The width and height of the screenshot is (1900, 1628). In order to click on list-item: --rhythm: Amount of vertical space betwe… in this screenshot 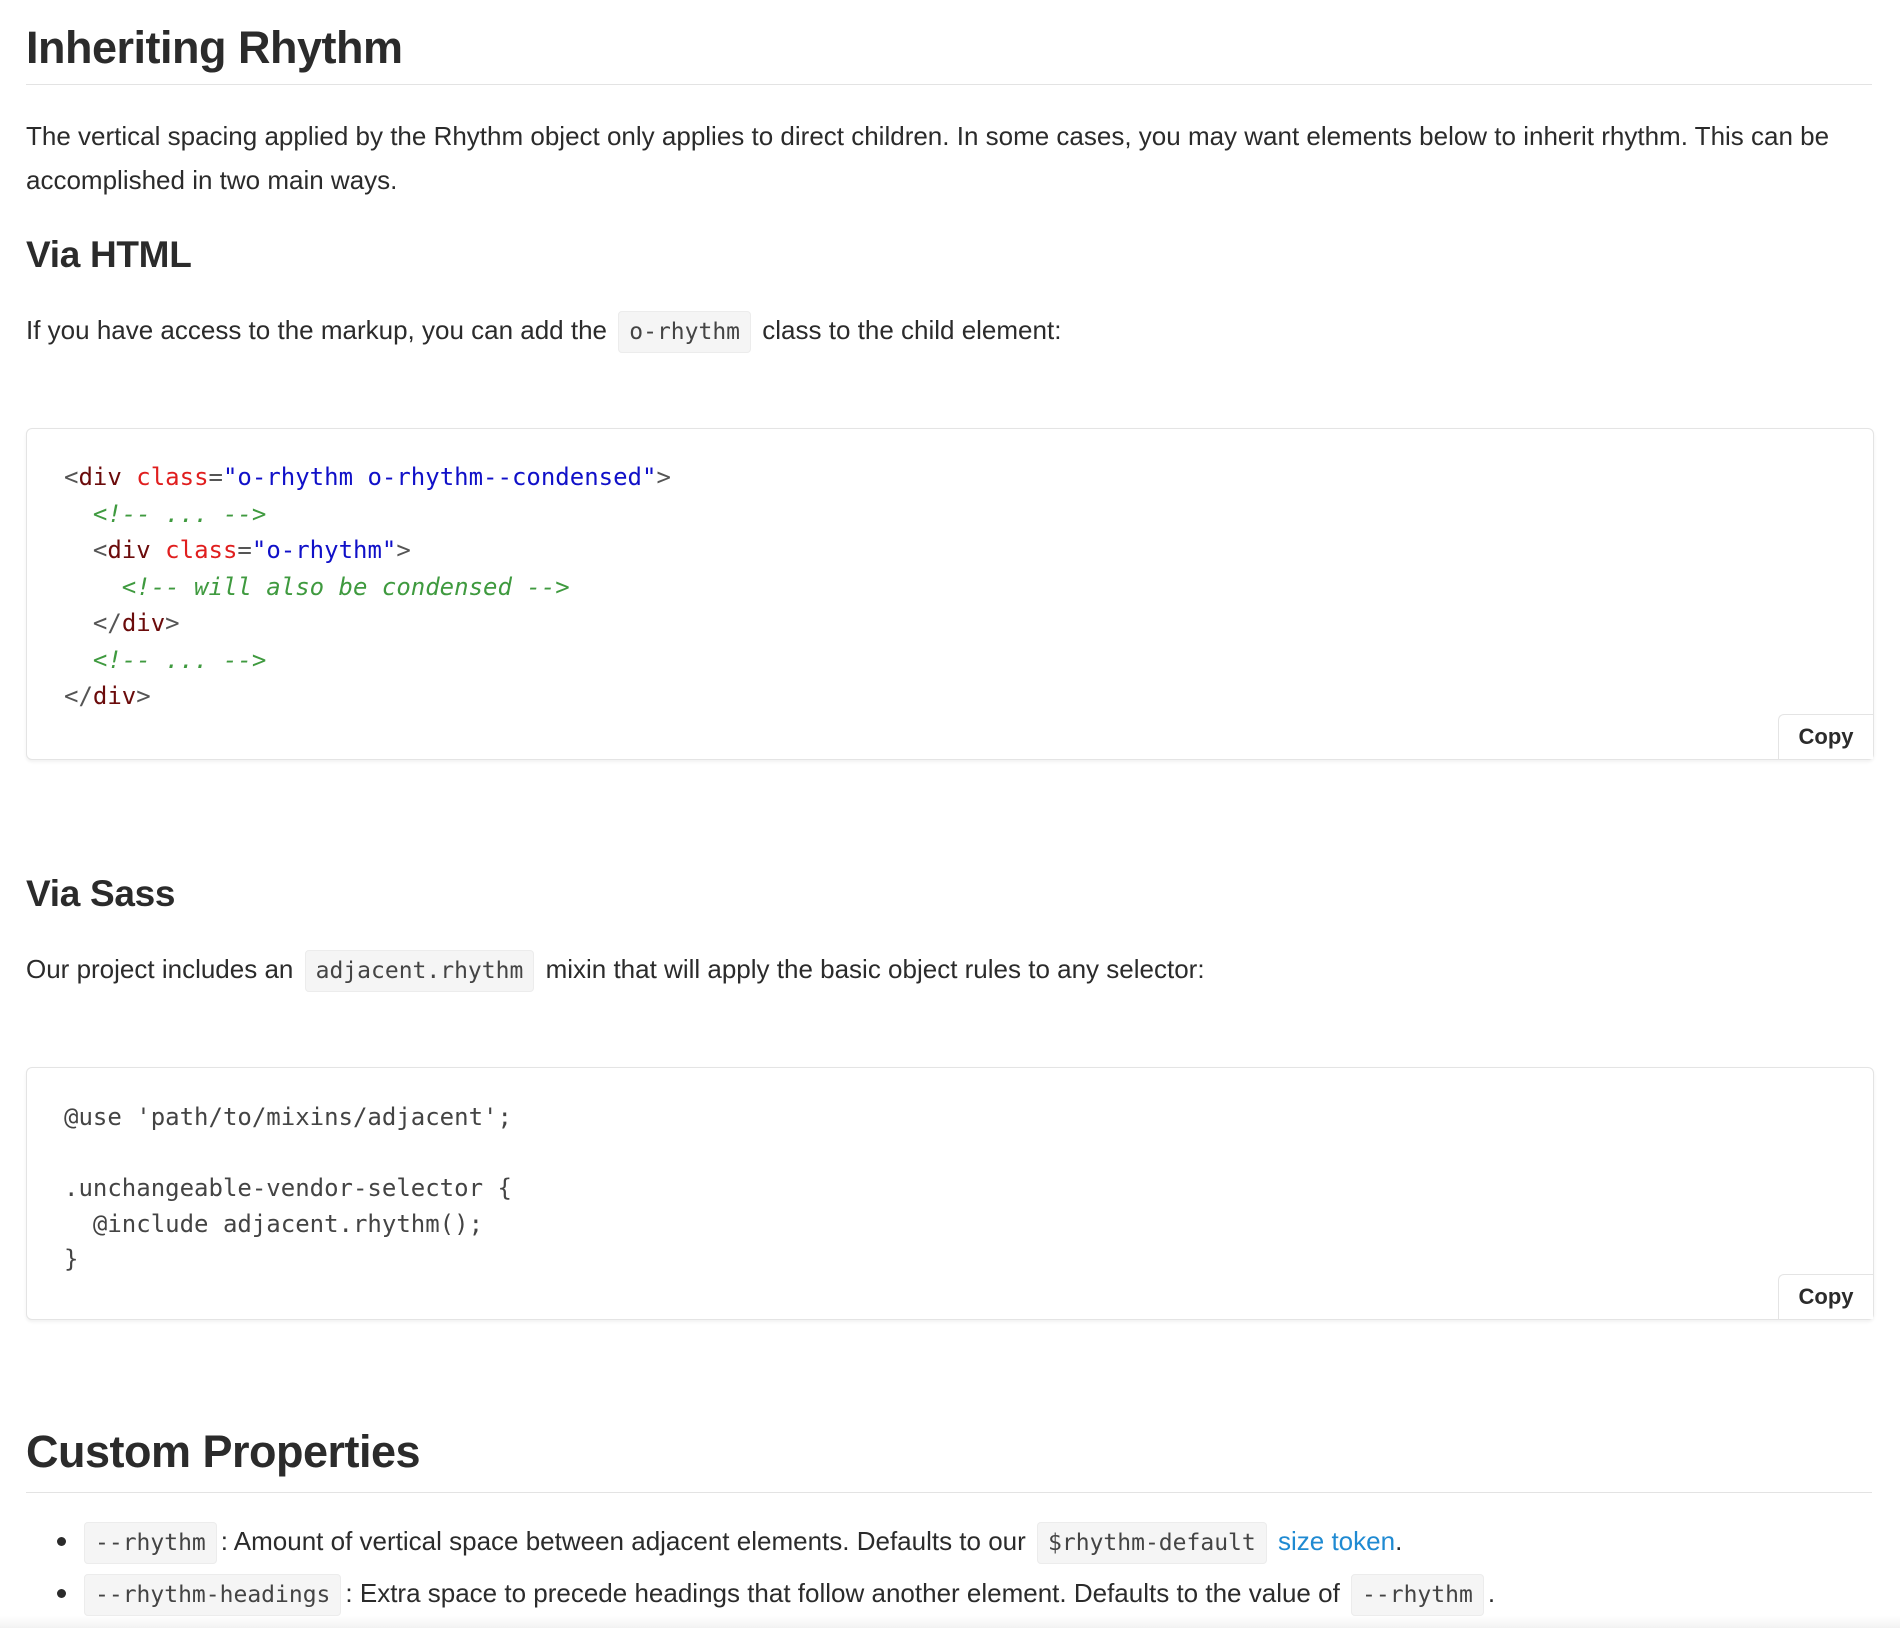, I will do `click(949, 1542)`.